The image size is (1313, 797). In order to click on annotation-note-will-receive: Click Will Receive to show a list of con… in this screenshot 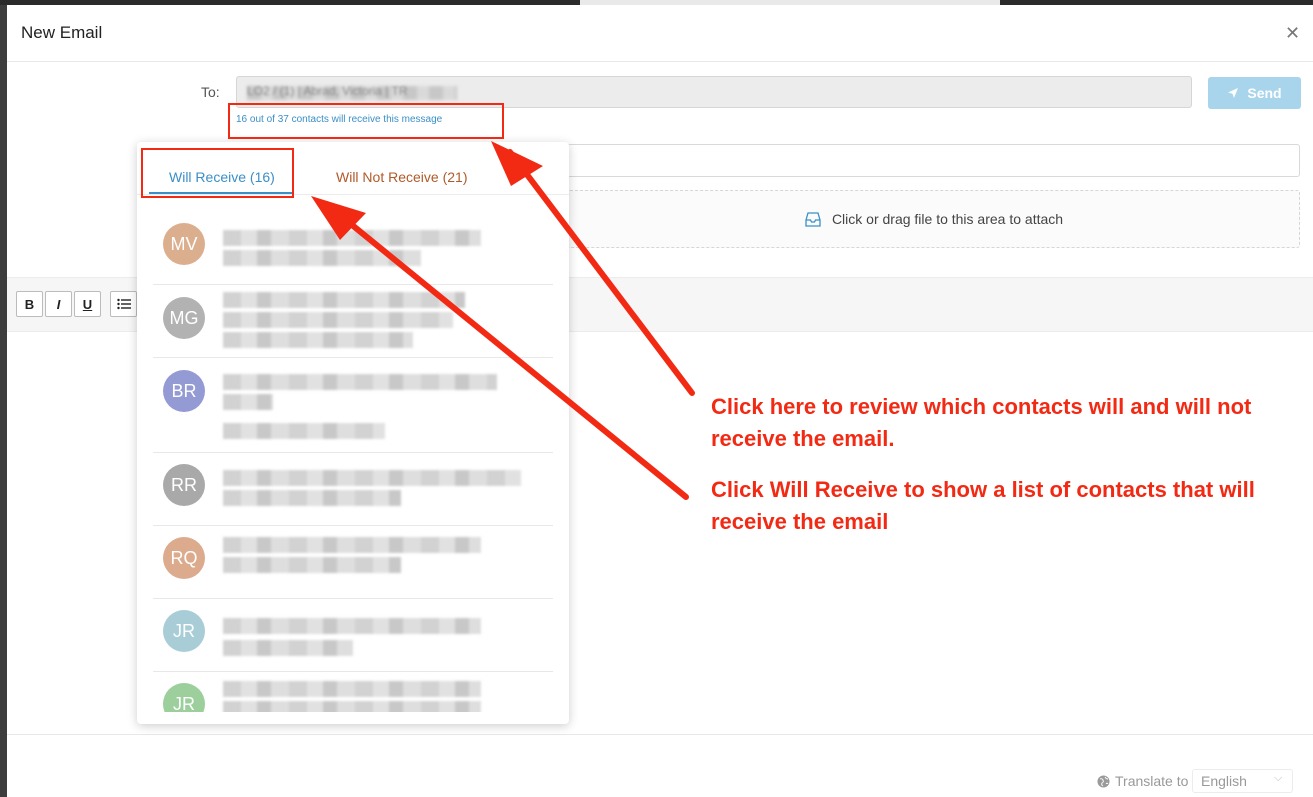, I will do `click(983, 505)`.